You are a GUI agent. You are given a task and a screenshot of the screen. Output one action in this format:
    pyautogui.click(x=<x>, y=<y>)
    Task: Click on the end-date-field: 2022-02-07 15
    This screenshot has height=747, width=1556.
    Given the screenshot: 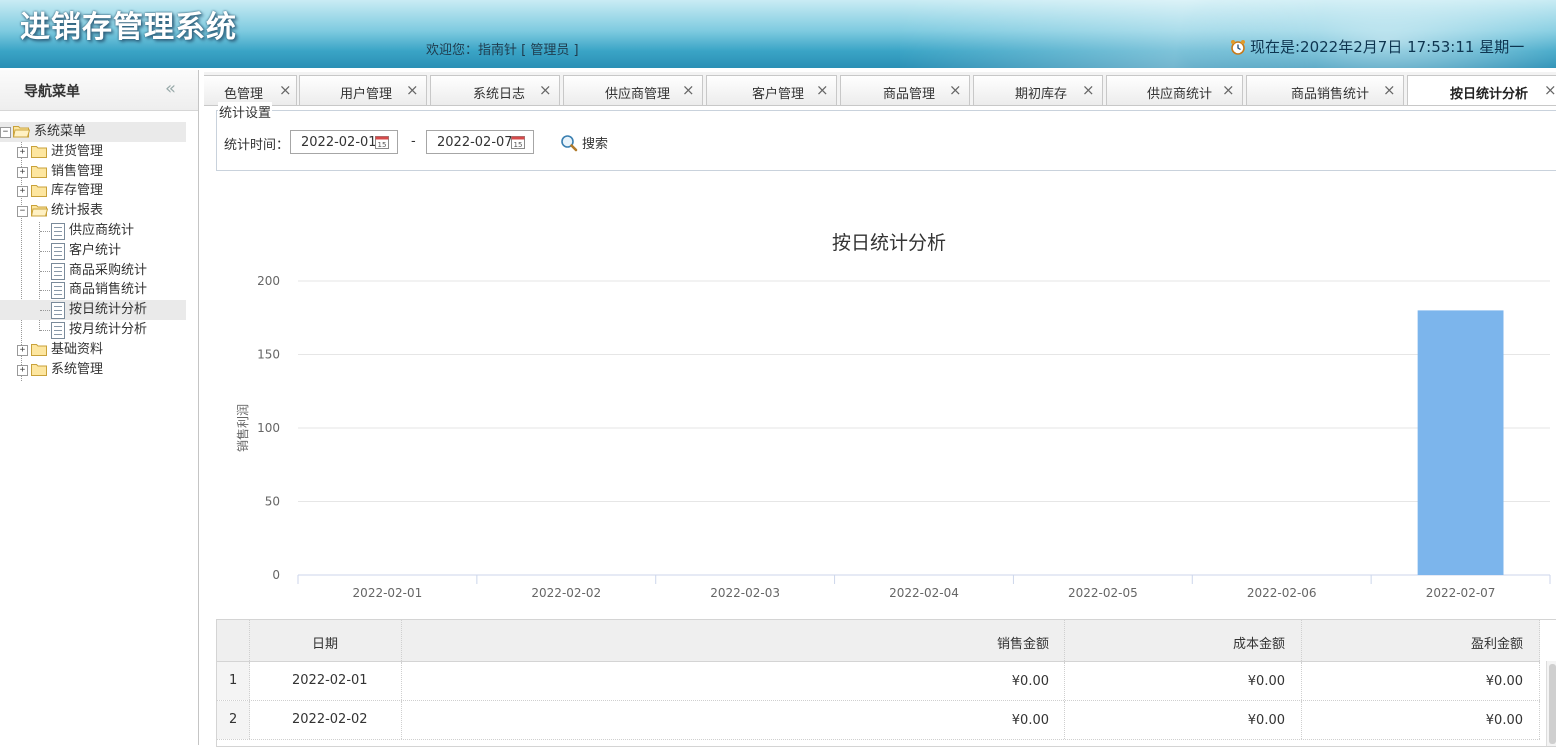 What is the action you would take?
    pyautogui.click(x=480, y=142)
    